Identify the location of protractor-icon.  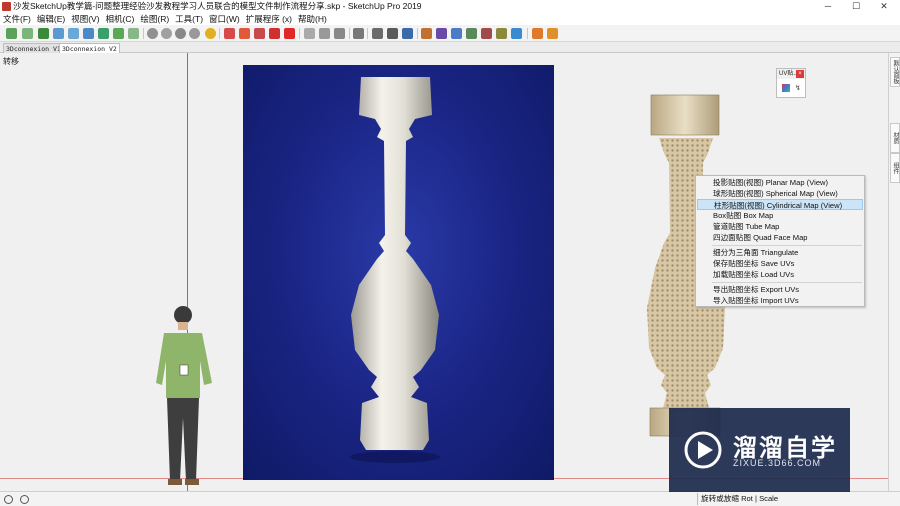
(407, 33).